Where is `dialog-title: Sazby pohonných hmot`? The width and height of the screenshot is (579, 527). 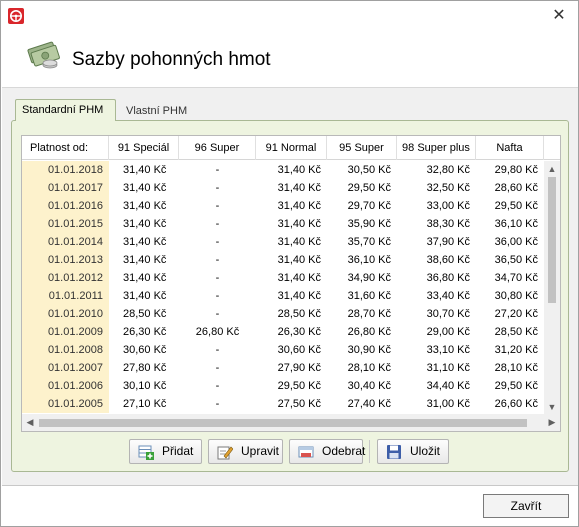
dialog-title: Sazby pohonných hmot is located at coordinates (171, 59).